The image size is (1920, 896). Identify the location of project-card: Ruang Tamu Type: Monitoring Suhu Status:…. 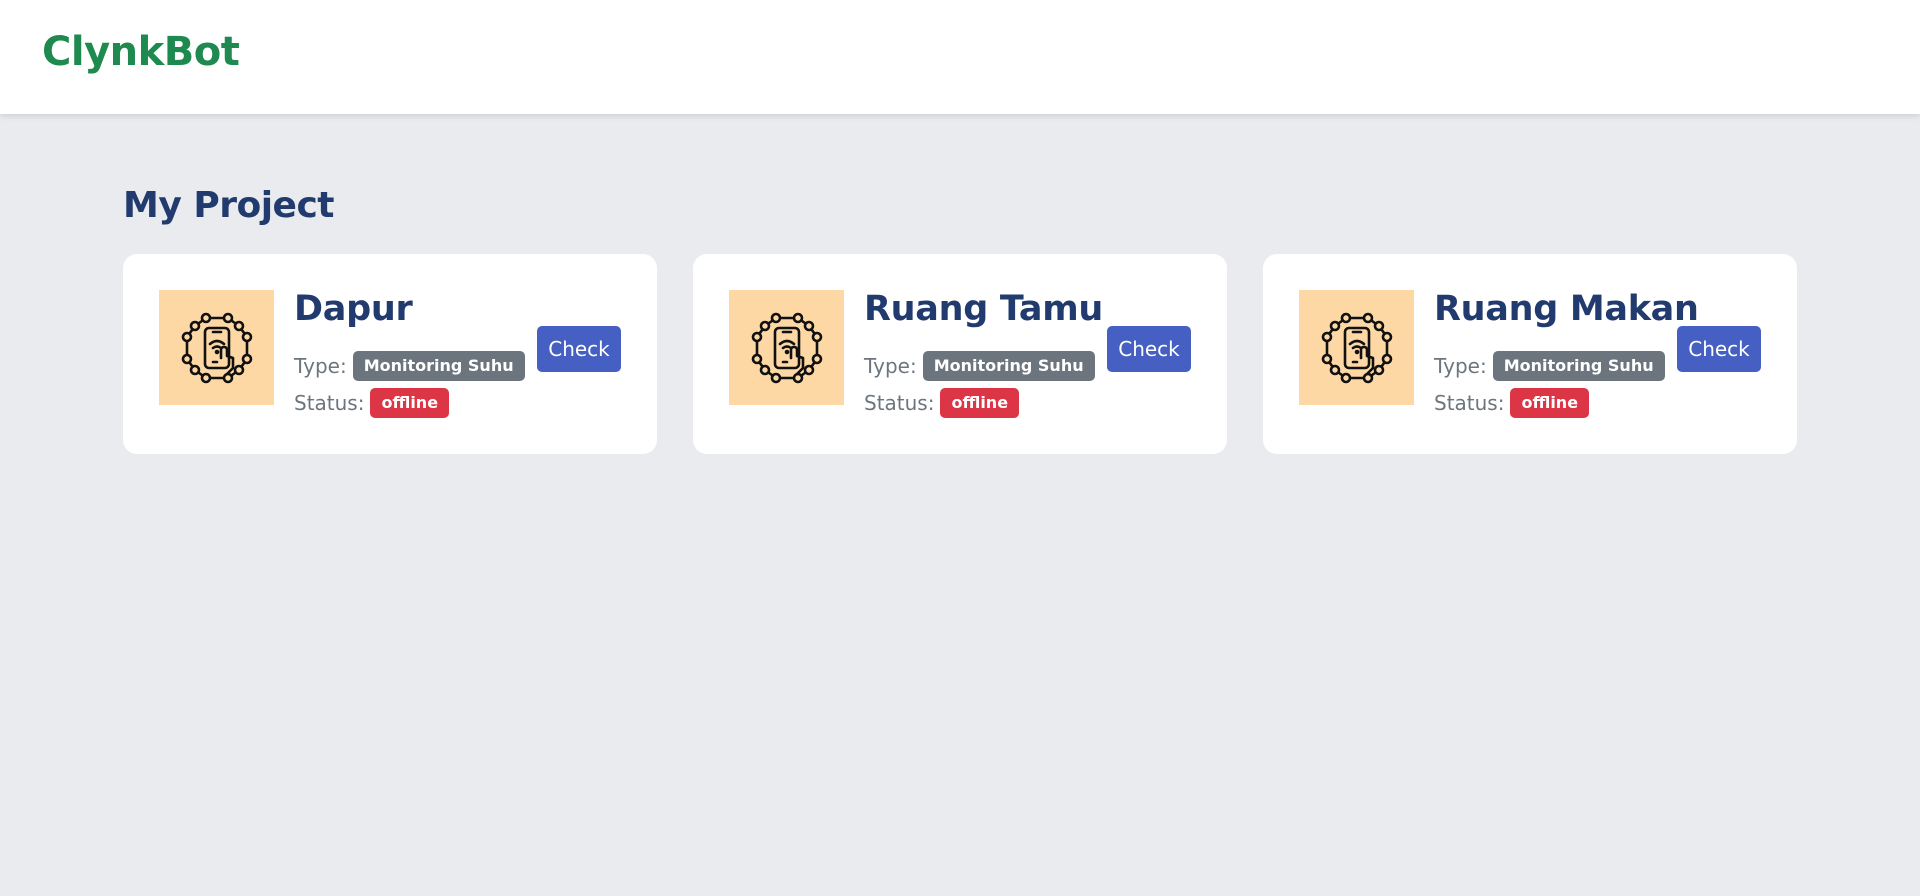
(960, 354).